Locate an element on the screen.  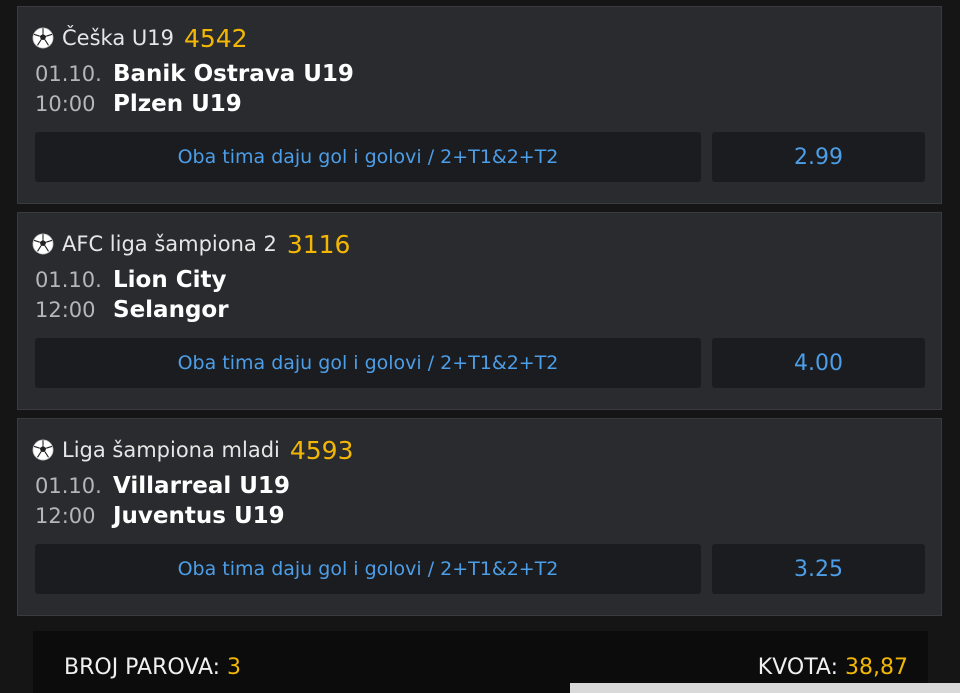
away-row: 12:00 Juventus U19 is located at coordinates (160, 516).